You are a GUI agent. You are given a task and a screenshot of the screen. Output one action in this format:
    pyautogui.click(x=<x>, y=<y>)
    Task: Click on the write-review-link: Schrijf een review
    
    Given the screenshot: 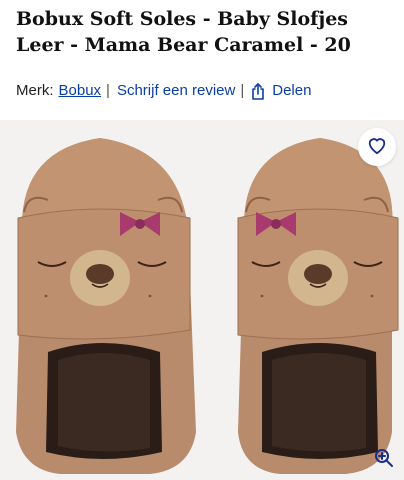 What is the action you would take?
    pyautogui.click(x=176, y=91)
    